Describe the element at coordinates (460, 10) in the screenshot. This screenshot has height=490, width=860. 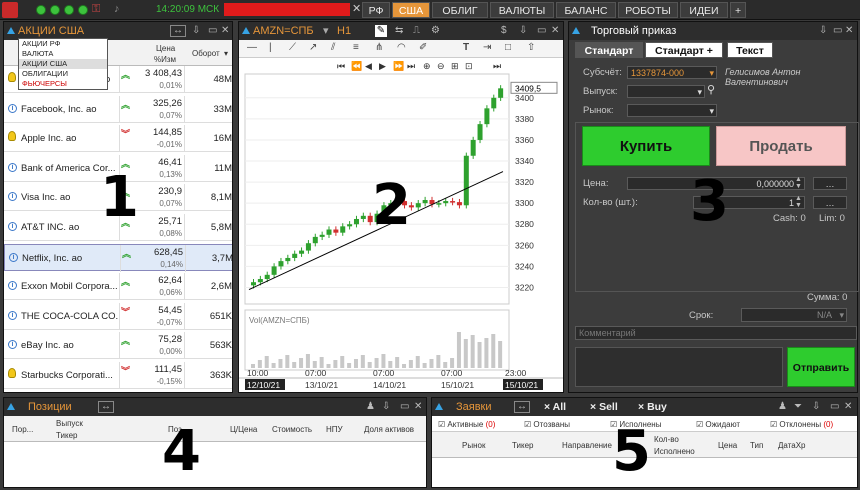
I see `tab-2: ОБЛИГ` at that location.